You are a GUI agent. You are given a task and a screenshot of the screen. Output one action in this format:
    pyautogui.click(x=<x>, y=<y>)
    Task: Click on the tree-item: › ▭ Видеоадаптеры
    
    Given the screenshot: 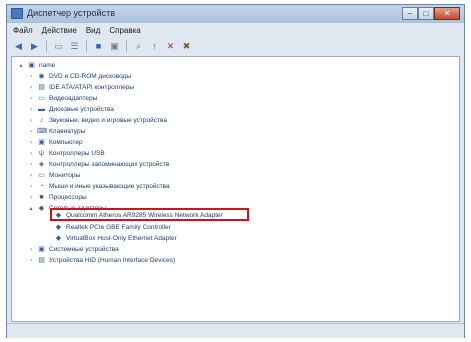 What is the action you would take?
    pyautogui.click(x=62, y=98)
    